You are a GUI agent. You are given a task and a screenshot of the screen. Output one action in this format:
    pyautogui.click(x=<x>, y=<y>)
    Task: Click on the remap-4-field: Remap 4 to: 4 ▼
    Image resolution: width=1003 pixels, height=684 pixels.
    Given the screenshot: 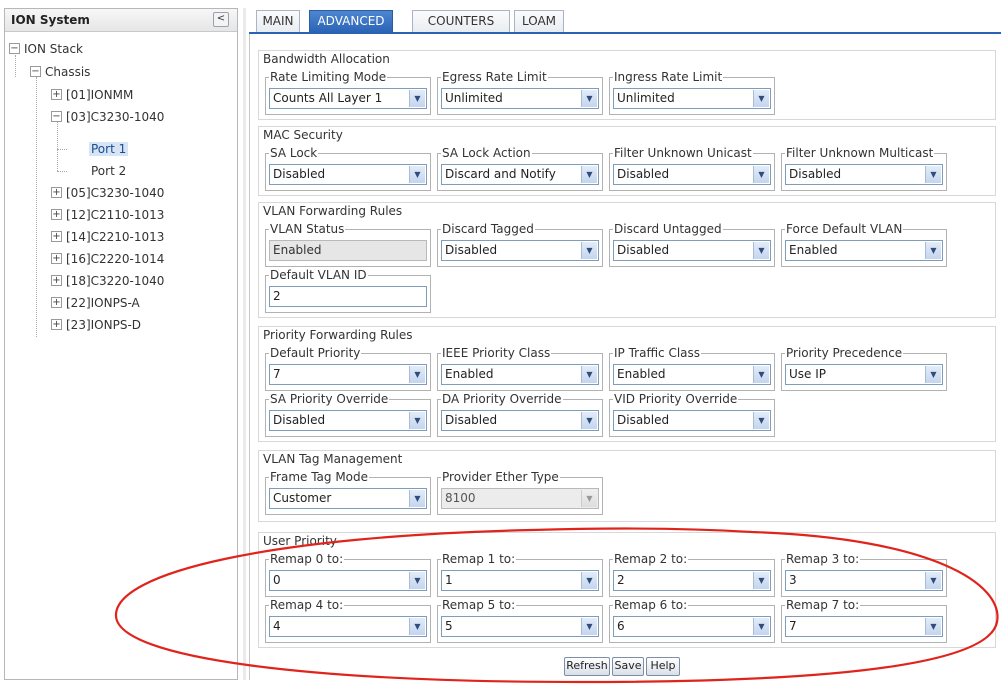 What is the action you would take?
    pyautogui.click(x=348, y=620)
    